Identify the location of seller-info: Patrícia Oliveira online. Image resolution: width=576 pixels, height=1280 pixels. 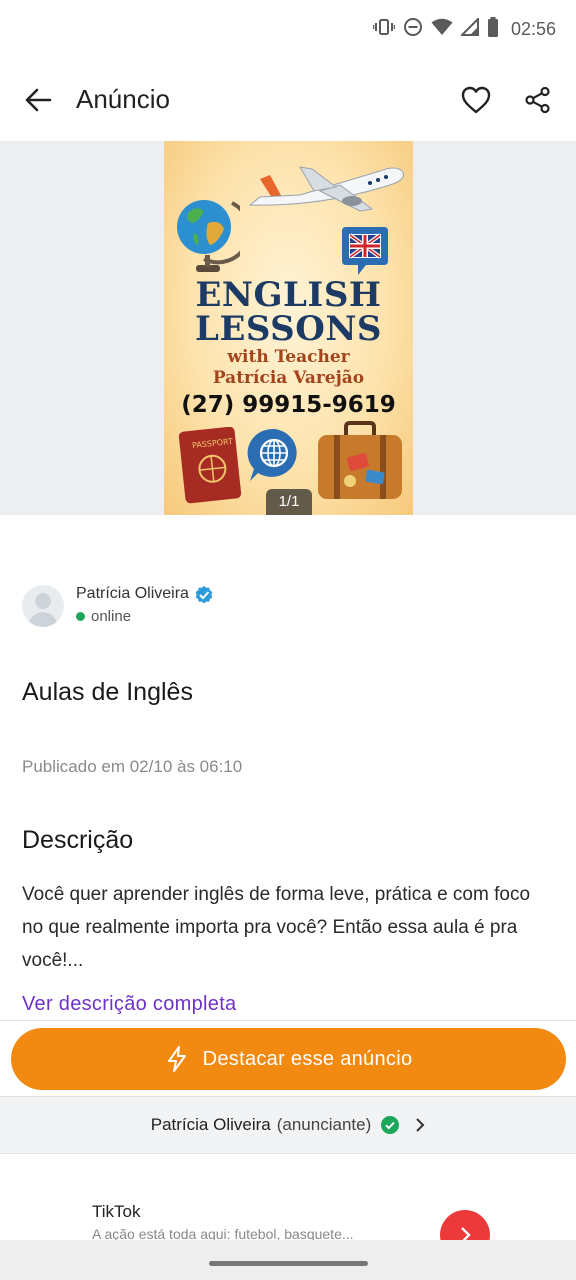
(222, 606).